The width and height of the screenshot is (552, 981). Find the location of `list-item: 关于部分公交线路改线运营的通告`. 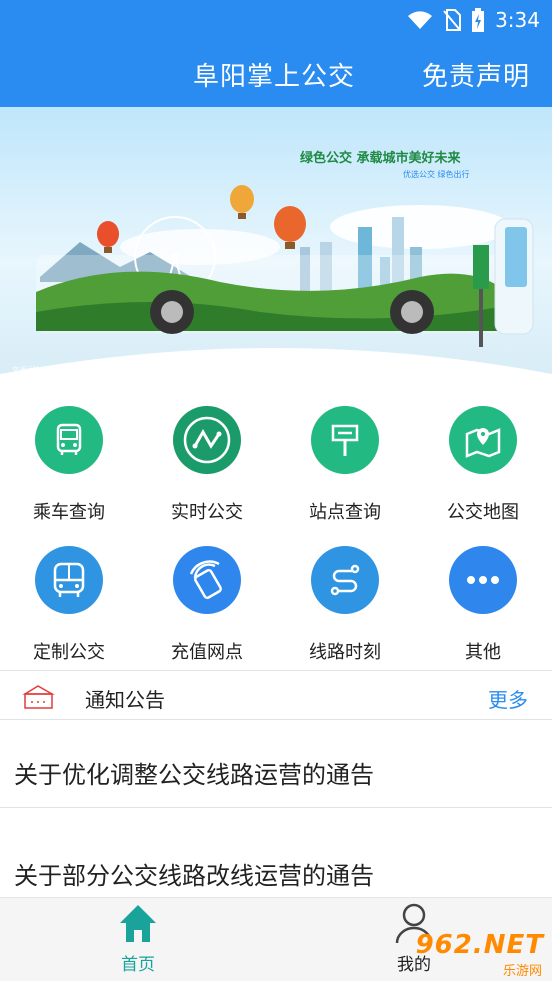

list-item: 关于部分公交线路改线运营的通告 is located at coordinates (276, 852).